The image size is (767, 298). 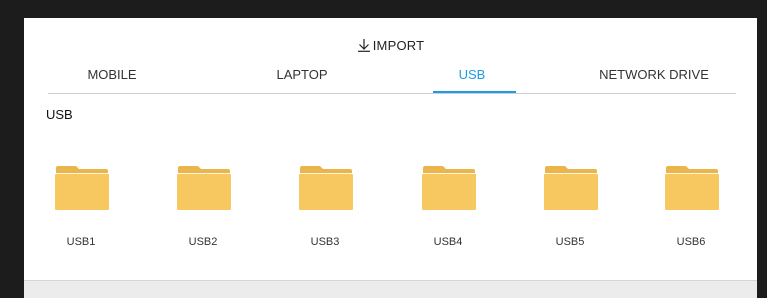 What do you see at coordinates (325, 212) in the screenshot?
I see `folder-item: USB3` at bounding box center [325, 212].